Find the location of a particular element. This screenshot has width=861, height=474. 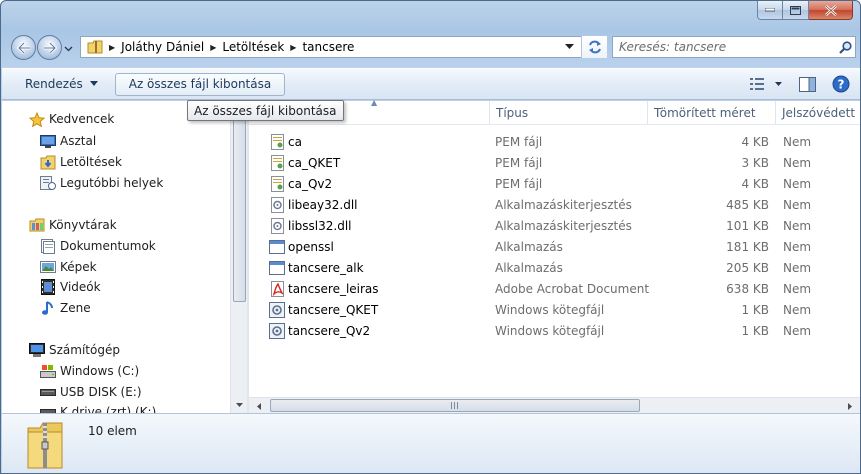

file-compressed-size: 181 KB is located at coordinates (747, 246).